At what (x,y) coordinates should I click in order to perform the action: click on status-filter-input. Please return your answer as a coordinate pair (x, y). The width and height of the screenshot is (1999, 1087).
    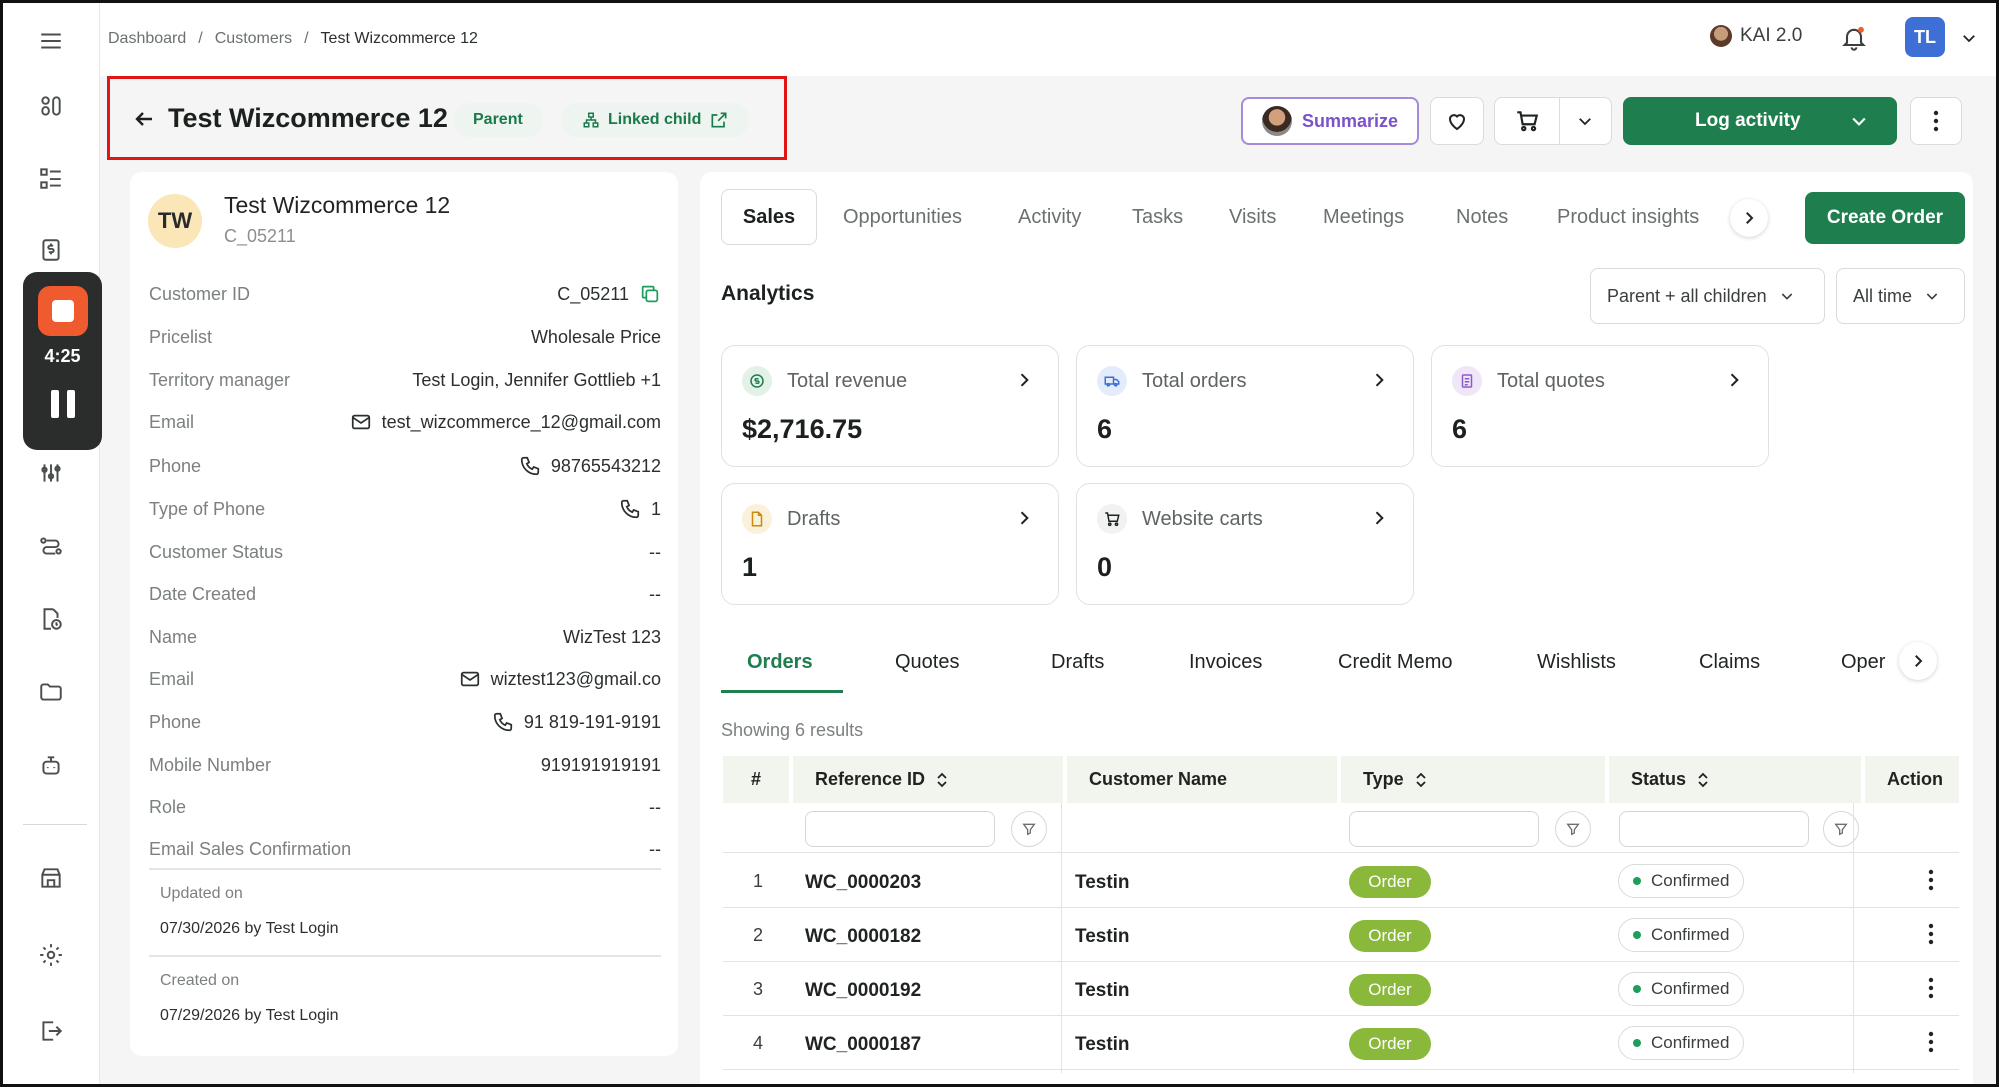
    Looking at the image, I should click on (1714, 829).